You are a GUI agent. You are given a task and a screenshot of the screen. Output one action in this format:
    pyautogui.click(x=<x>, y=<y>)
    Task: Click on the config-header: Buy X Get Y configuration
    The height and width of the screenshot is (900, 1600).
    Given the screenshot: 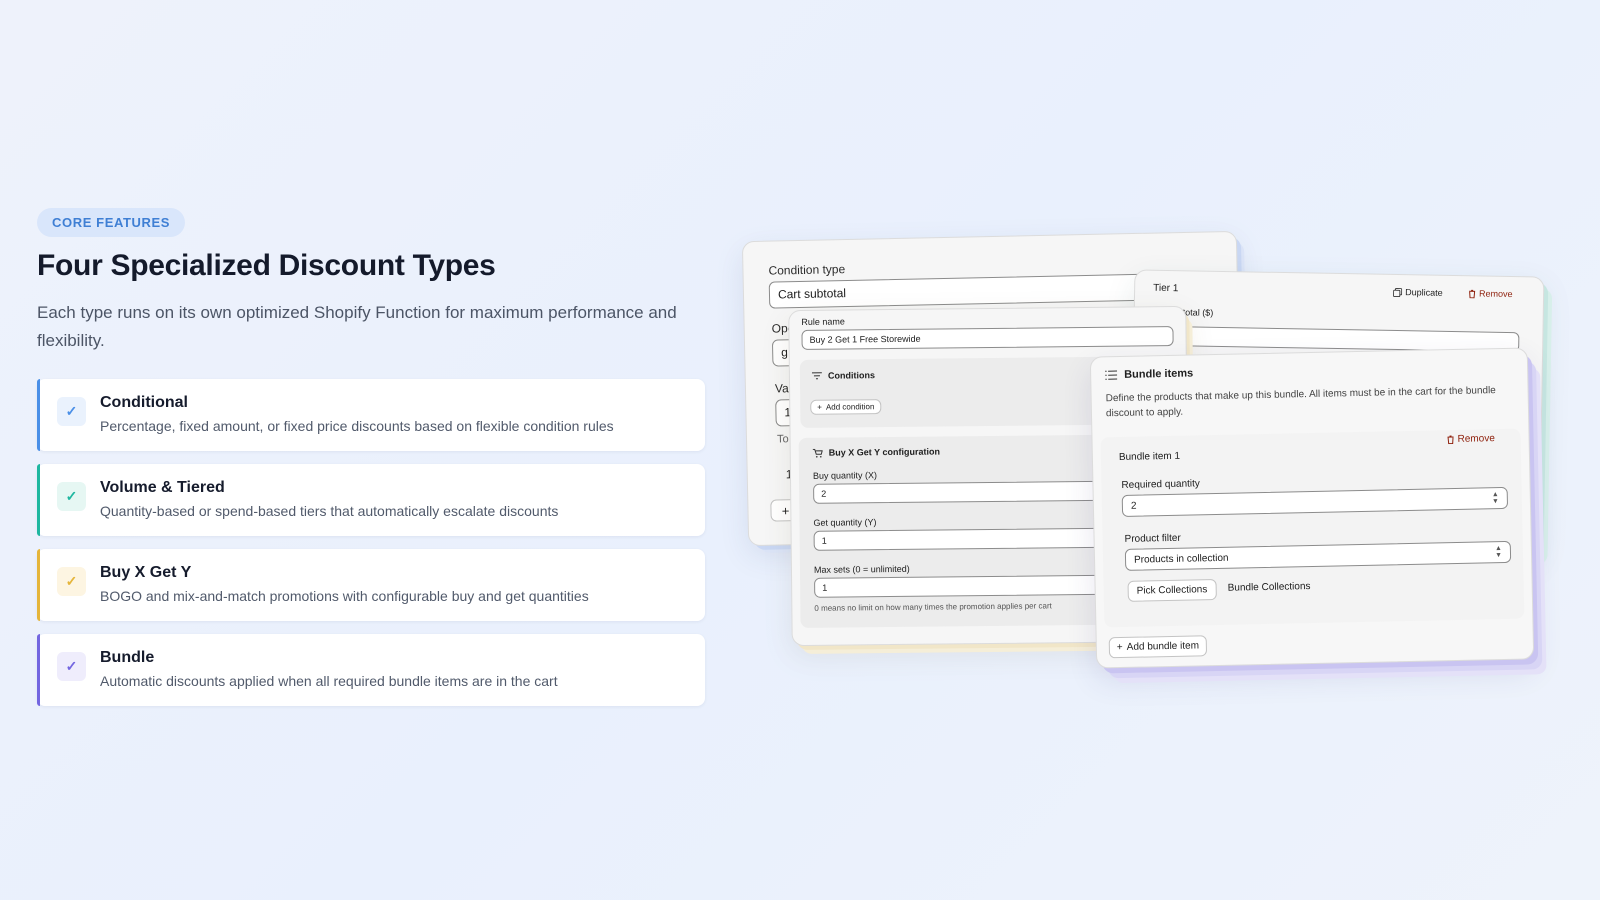 What is the action you would take?
    pyautogui.click(x=876, y=452)
    